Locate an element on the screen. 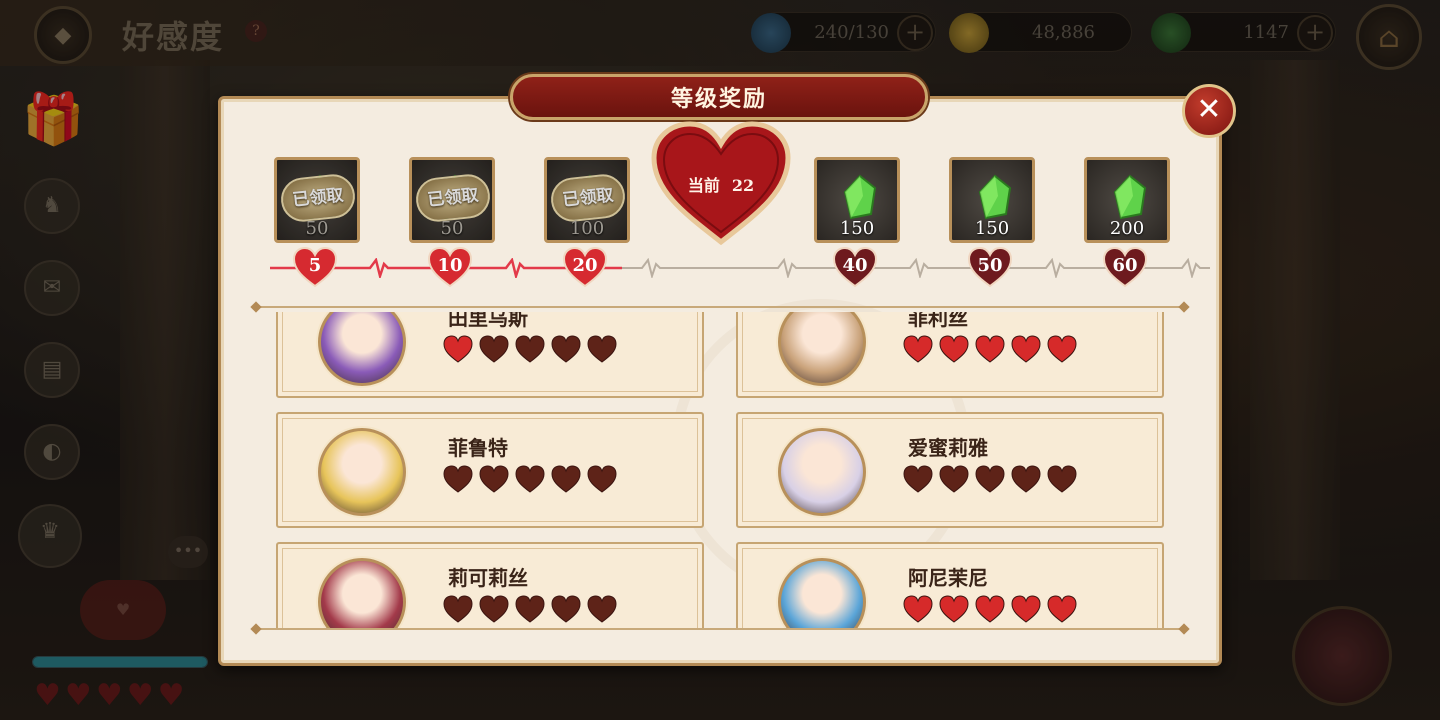 Image resolution: width=1440 pixels, height=720 pixels. character-name: 阿尼茉尼 is located at coordinates (948, 578).